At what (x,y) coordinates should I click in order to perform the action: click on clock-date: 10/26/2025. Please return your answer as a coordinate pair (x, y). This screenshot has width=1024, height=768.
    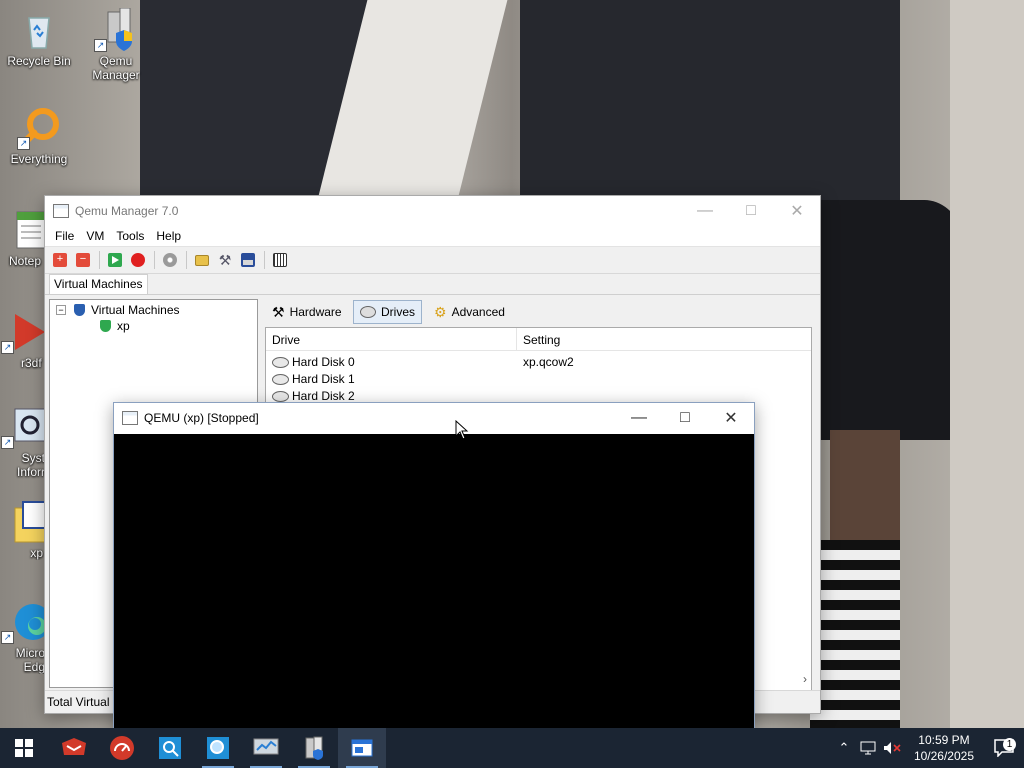
    Looking at the image, I should click on (943, 756).